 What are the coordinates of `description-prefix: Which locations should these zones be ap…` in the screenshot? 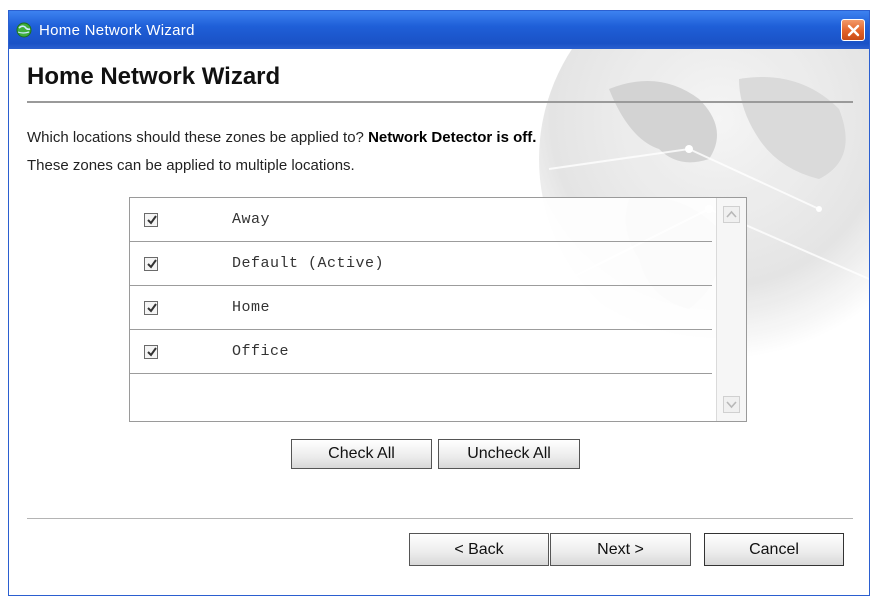 It's located at (198, 137).